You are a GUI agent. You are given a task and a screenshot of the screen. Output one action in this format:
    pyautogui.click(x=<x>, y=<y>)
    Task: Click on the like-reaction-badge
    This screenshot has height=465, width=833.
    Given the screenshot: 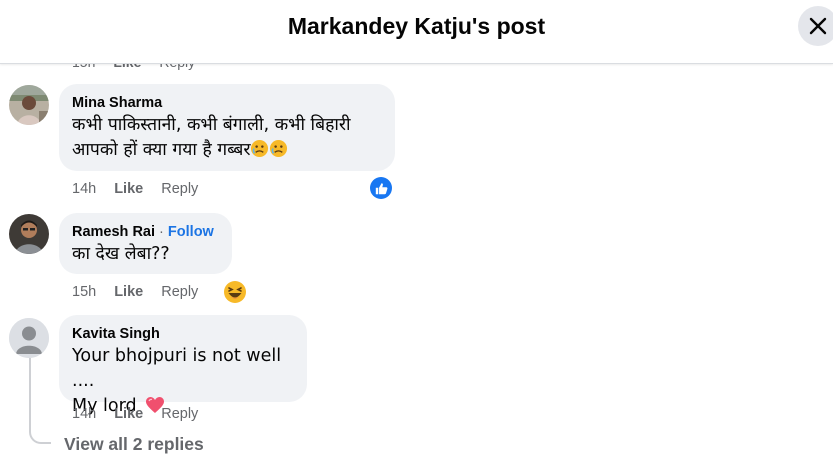 What is the action you would take?
    pyautogui.click(x=381, y=188)
    